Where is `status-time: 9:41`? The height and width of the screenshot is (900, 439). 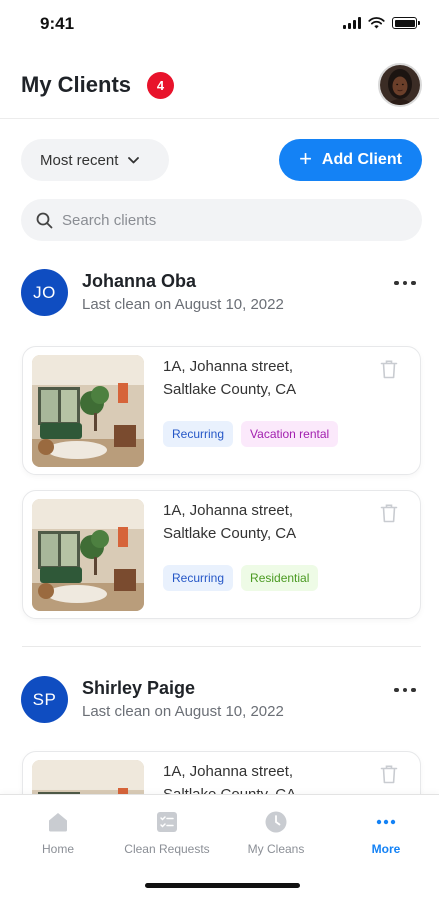 status-time: 9:41 is located at coordinates (57, 23).